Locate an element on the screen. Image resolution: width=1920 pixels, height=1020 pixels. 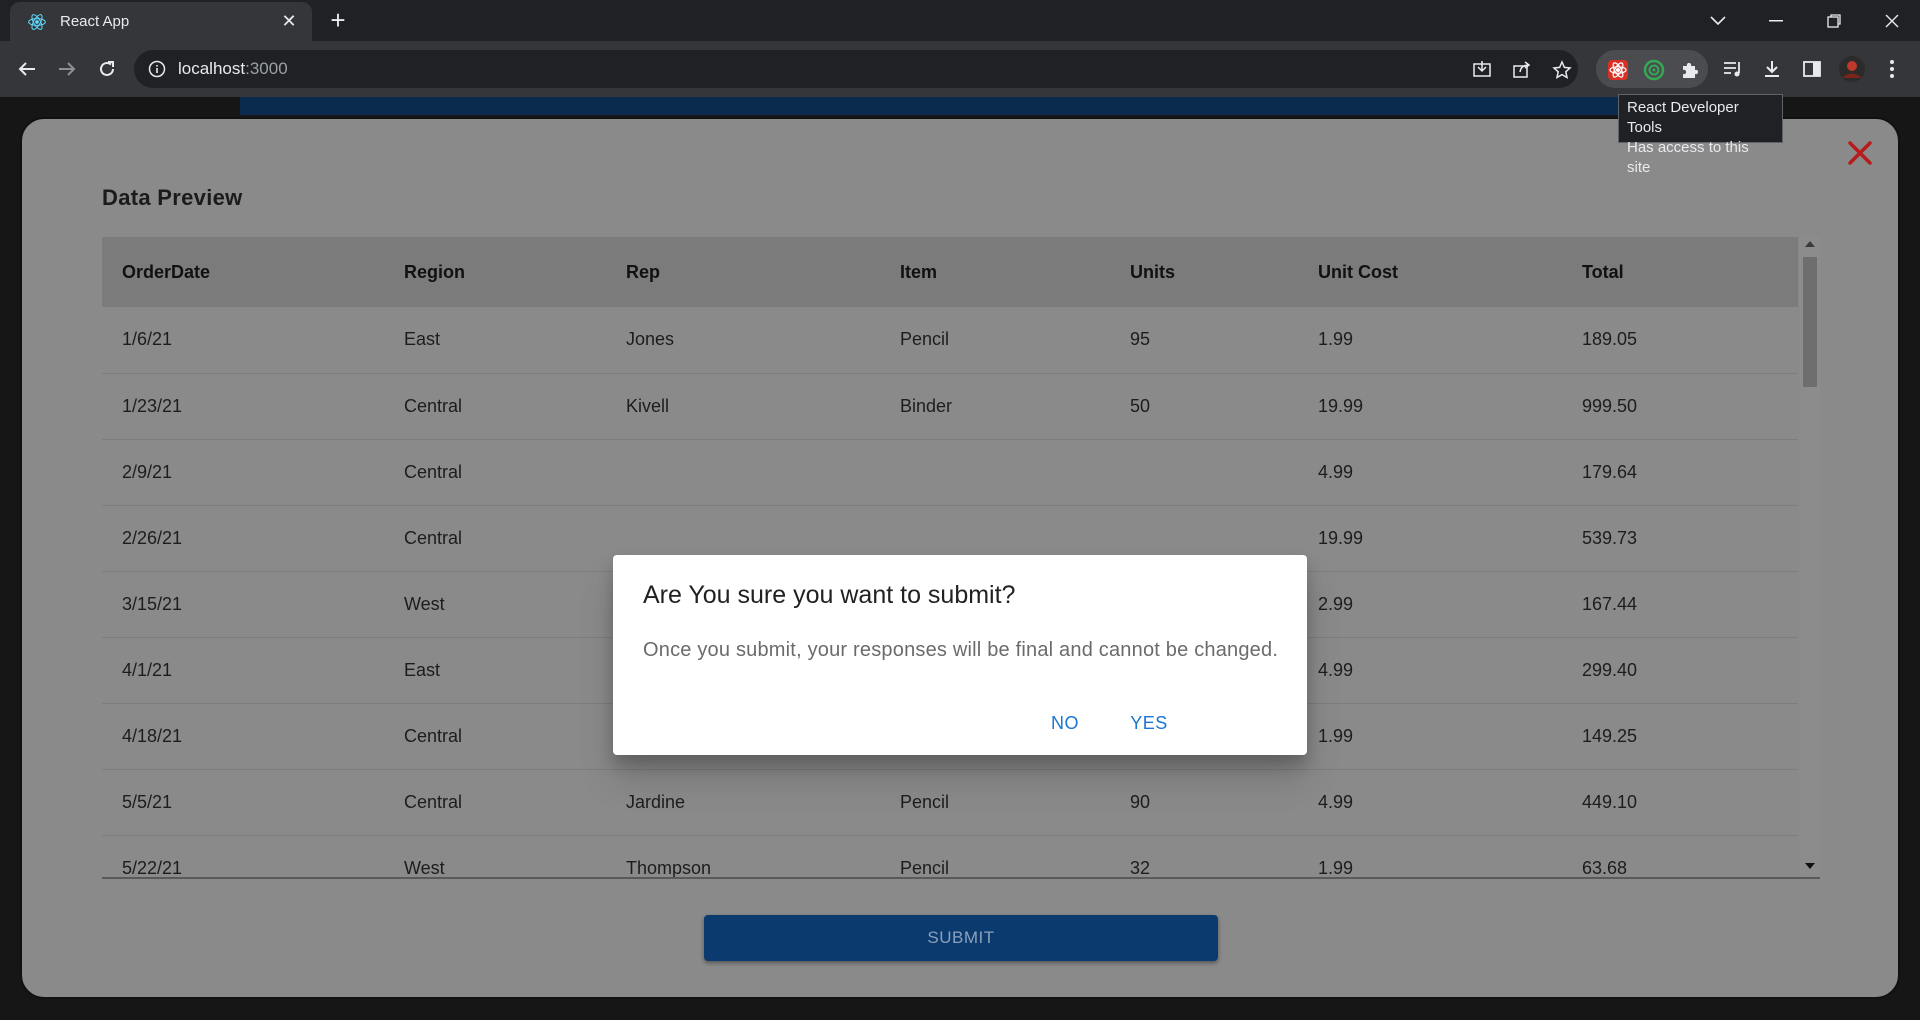
back-icon is located at coordinates (27, 69).